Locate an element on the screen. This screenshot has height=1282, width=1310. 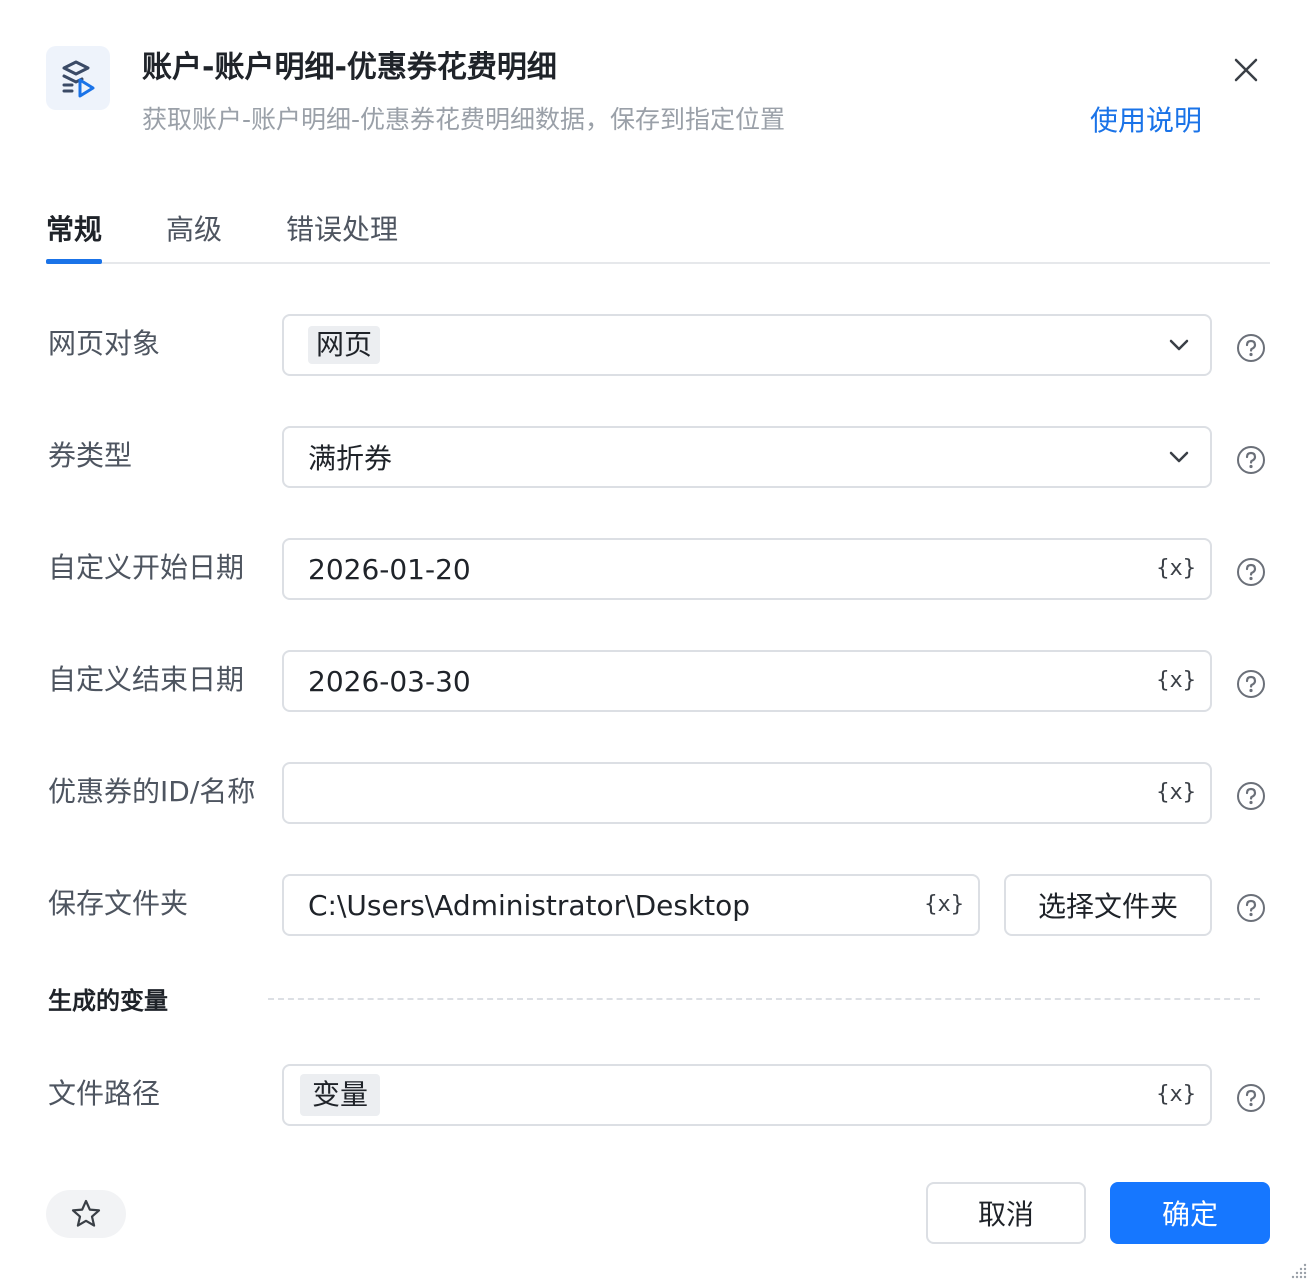
dialog-subtitle: 获取账户-账户明细-优惠券花费明细数据，保存到指定位置 is located at coordinates (464, 119).